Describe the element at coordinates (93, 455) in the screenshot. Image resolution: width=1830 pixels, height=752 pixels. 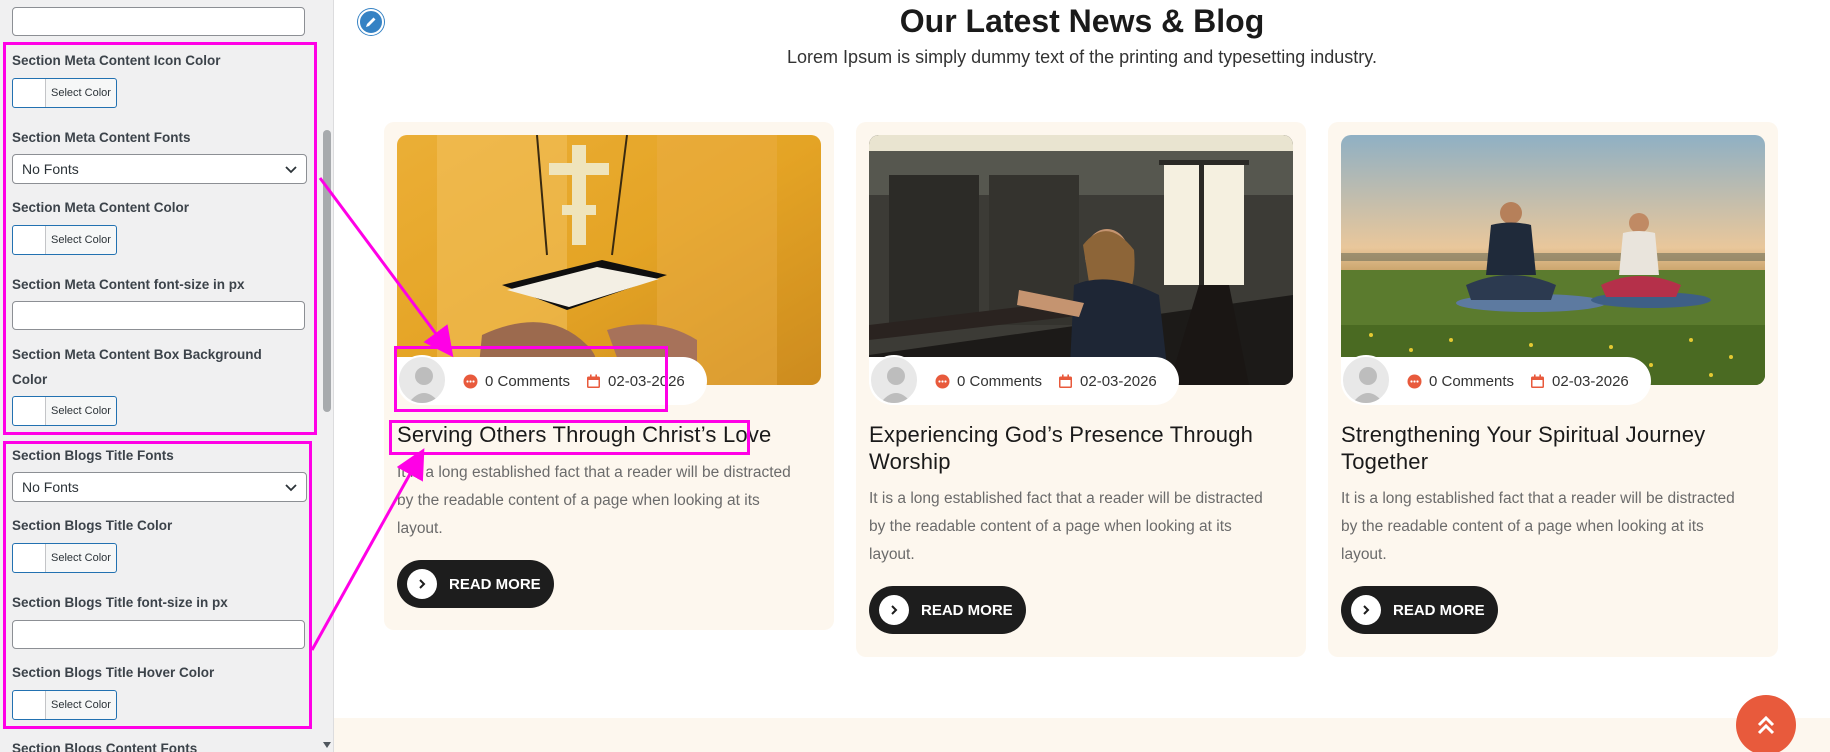
I see `field-label: Section Blogs Title Fonts` at that location.